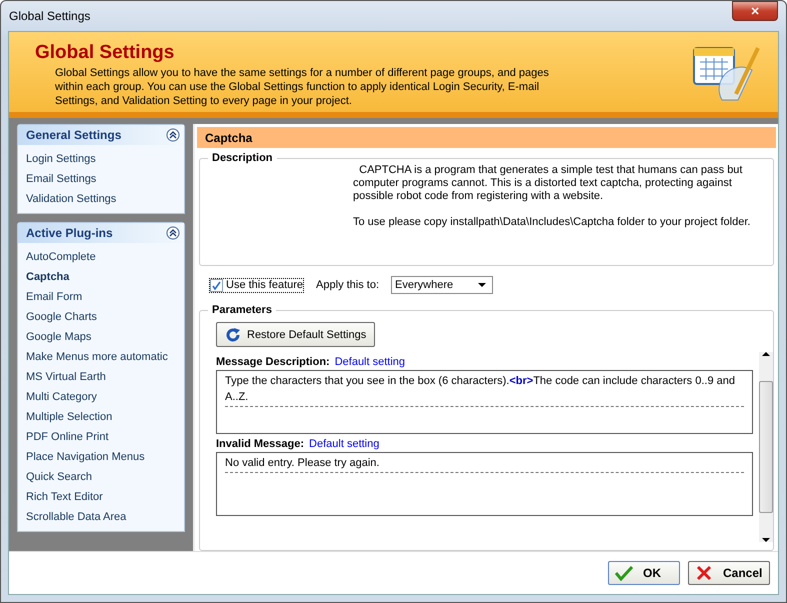 The width and height of the screenshot is (787, 603). I want to click on description-text: CAPTCHA is a program that generates a simple test that humans can pass but computer programs cannot. This is a distorted text captcha, protecting against possible robot code from registering with a website., so click(548, 183).